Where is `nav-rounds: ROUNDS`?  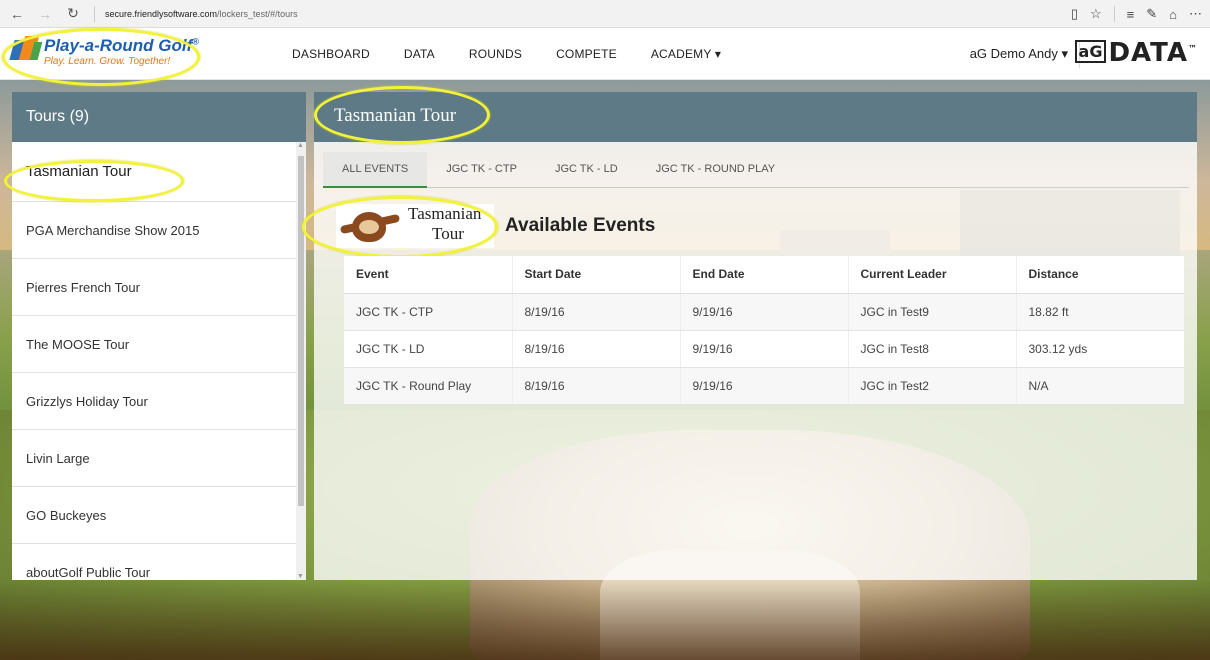 nav-rounds: ROUNDS is located at coordinates (495, 54).